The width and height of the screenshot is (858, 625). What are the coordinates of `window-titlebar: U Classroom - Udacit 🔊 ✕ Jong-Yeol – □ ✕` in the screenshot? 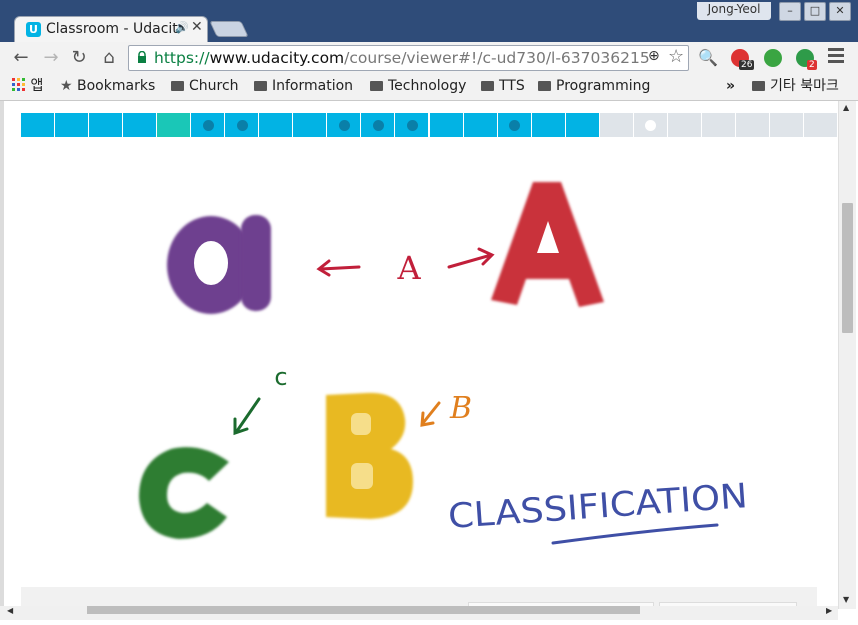 It's located at (429, 21).